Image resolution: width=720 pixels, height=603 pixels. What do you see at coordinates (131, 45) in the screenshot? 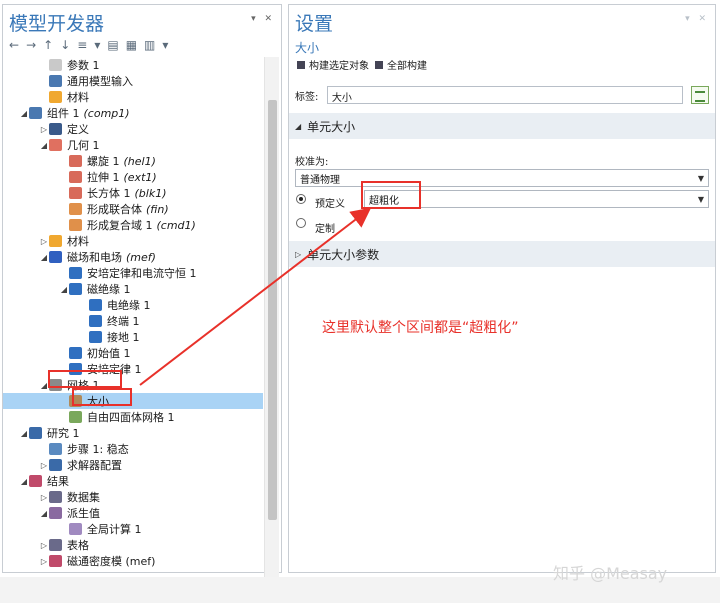
I see `toolbar-icon: ▦` at bounding box center [131, 45].